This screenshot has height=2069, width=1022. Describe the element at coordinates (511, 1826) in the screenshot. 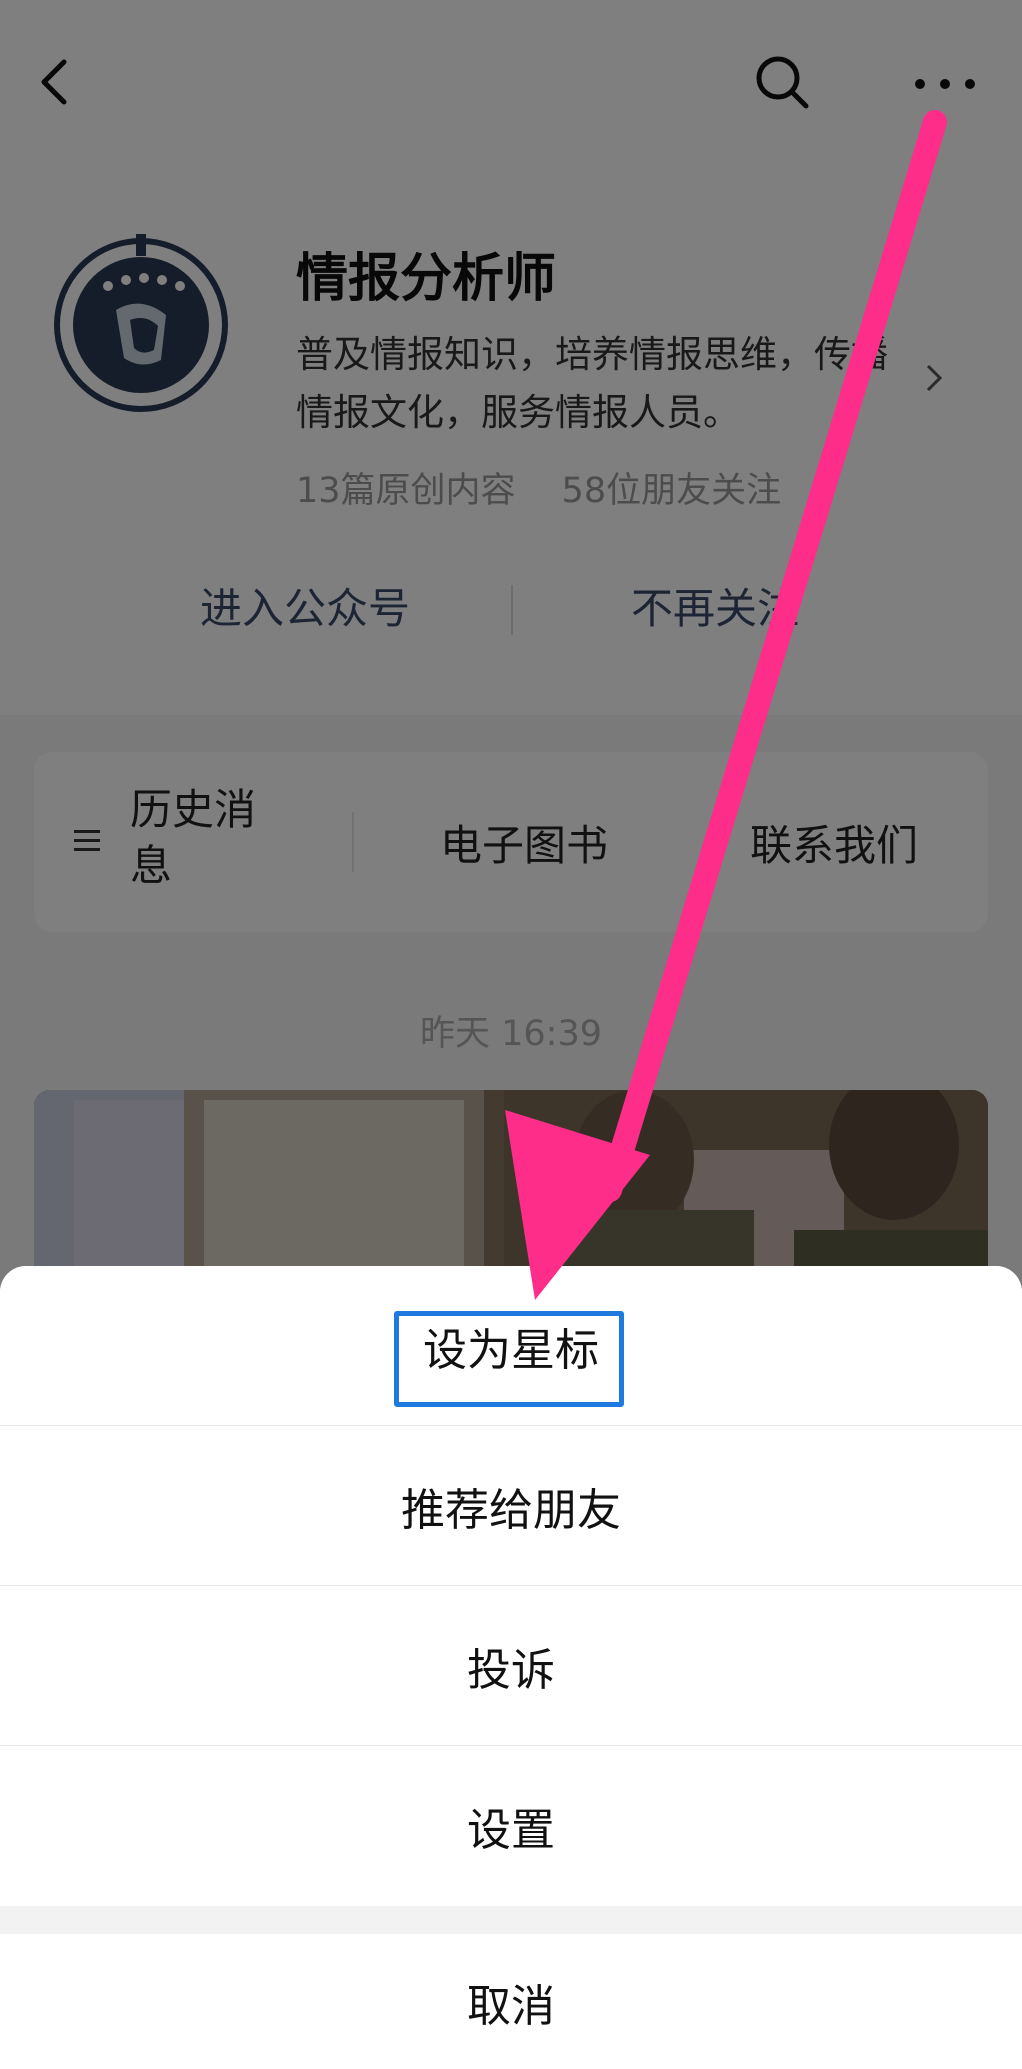

I see `settings-button: 设置` at that location.